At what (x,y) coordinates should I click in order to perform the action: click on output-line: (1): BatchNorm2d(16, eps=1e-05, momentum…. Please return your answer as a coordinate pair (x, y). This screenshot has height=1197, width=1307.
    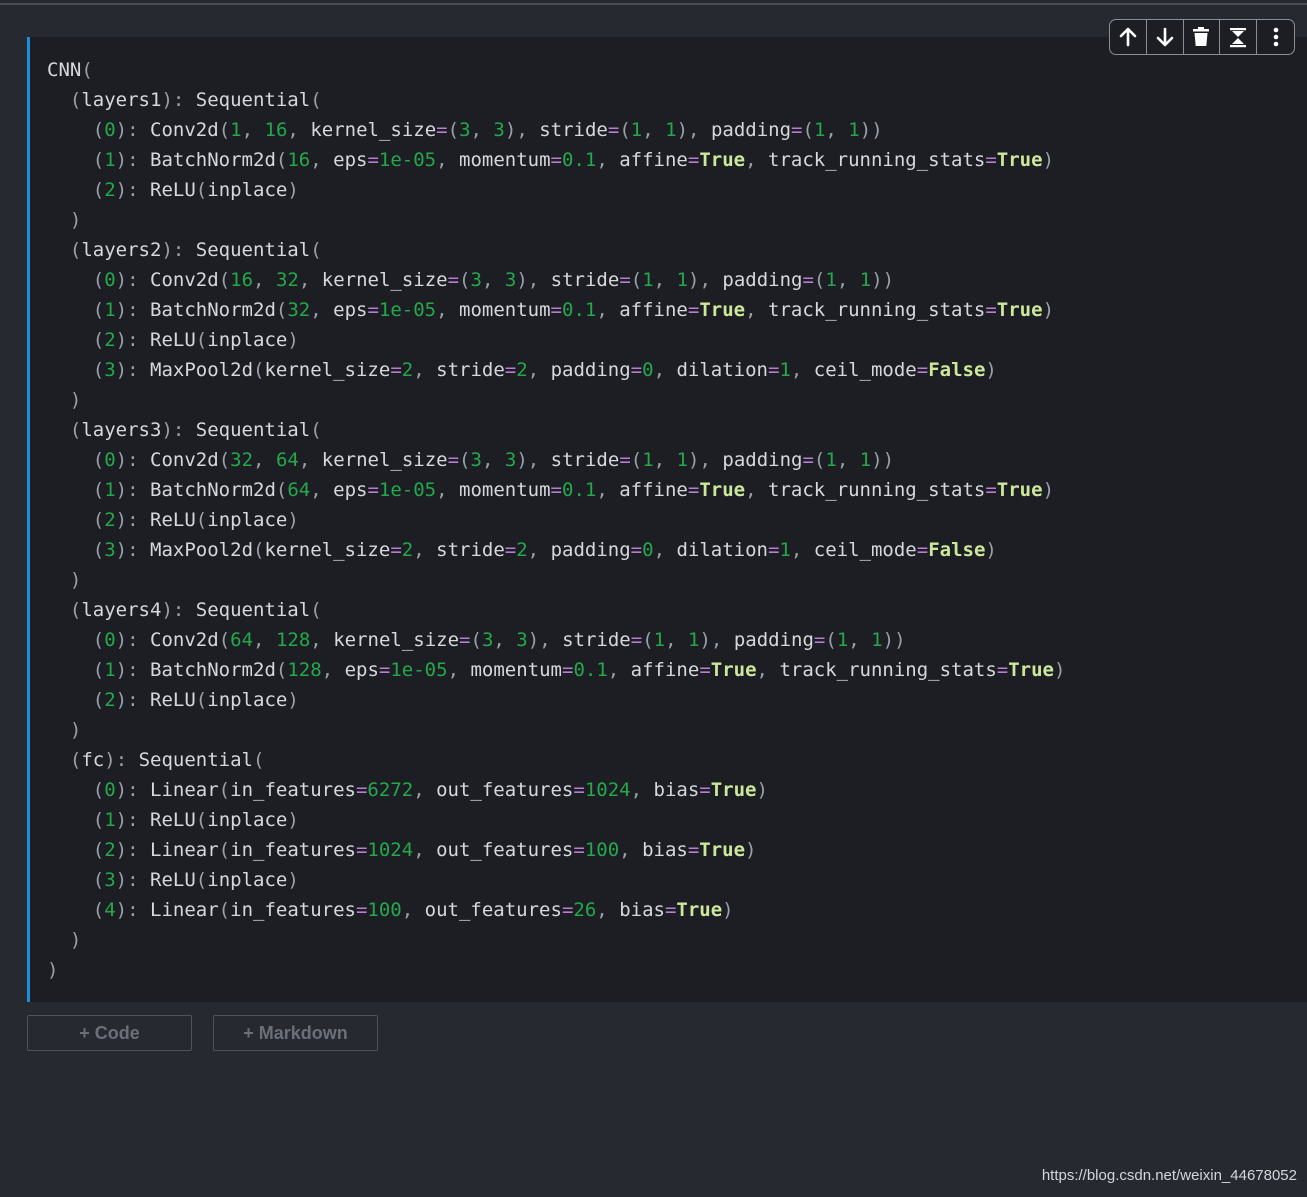
    Looking at the image, I should click on (573, 160).